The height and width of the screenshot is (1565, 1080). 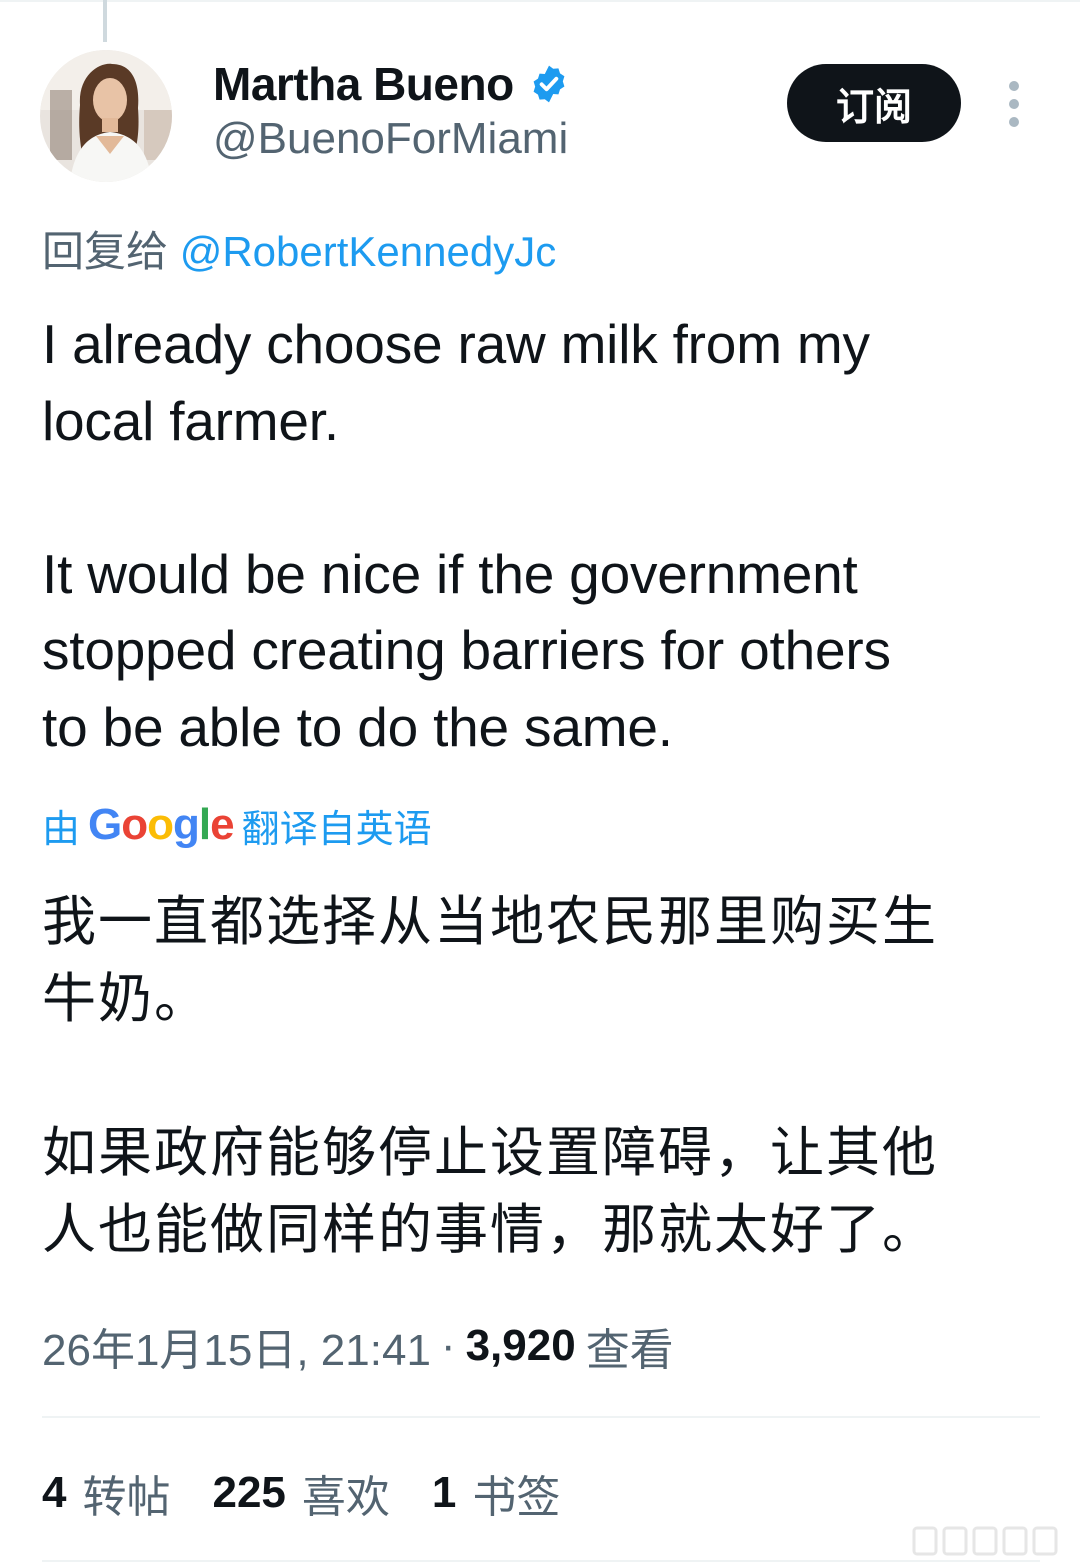 I want to click on views-count: 3,920, so click(x=520, y=1345).